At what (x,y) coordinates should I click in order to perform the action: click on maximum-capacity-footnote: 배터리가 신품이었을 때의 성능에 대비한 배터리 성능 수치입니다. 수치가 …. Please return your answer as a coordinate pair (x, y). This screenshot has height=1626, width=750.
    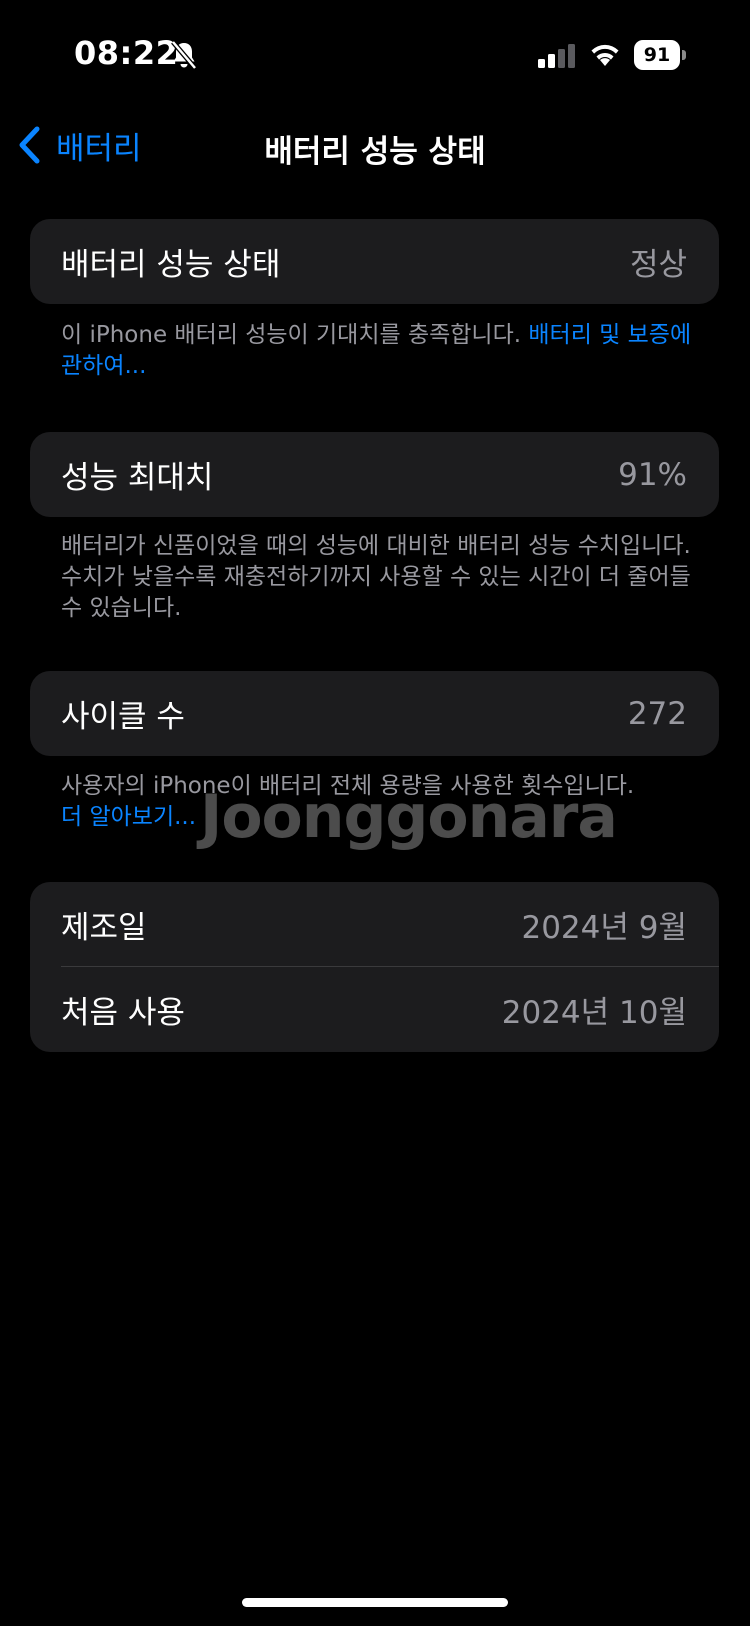
    Looking at the image, I should click on (376, 577).